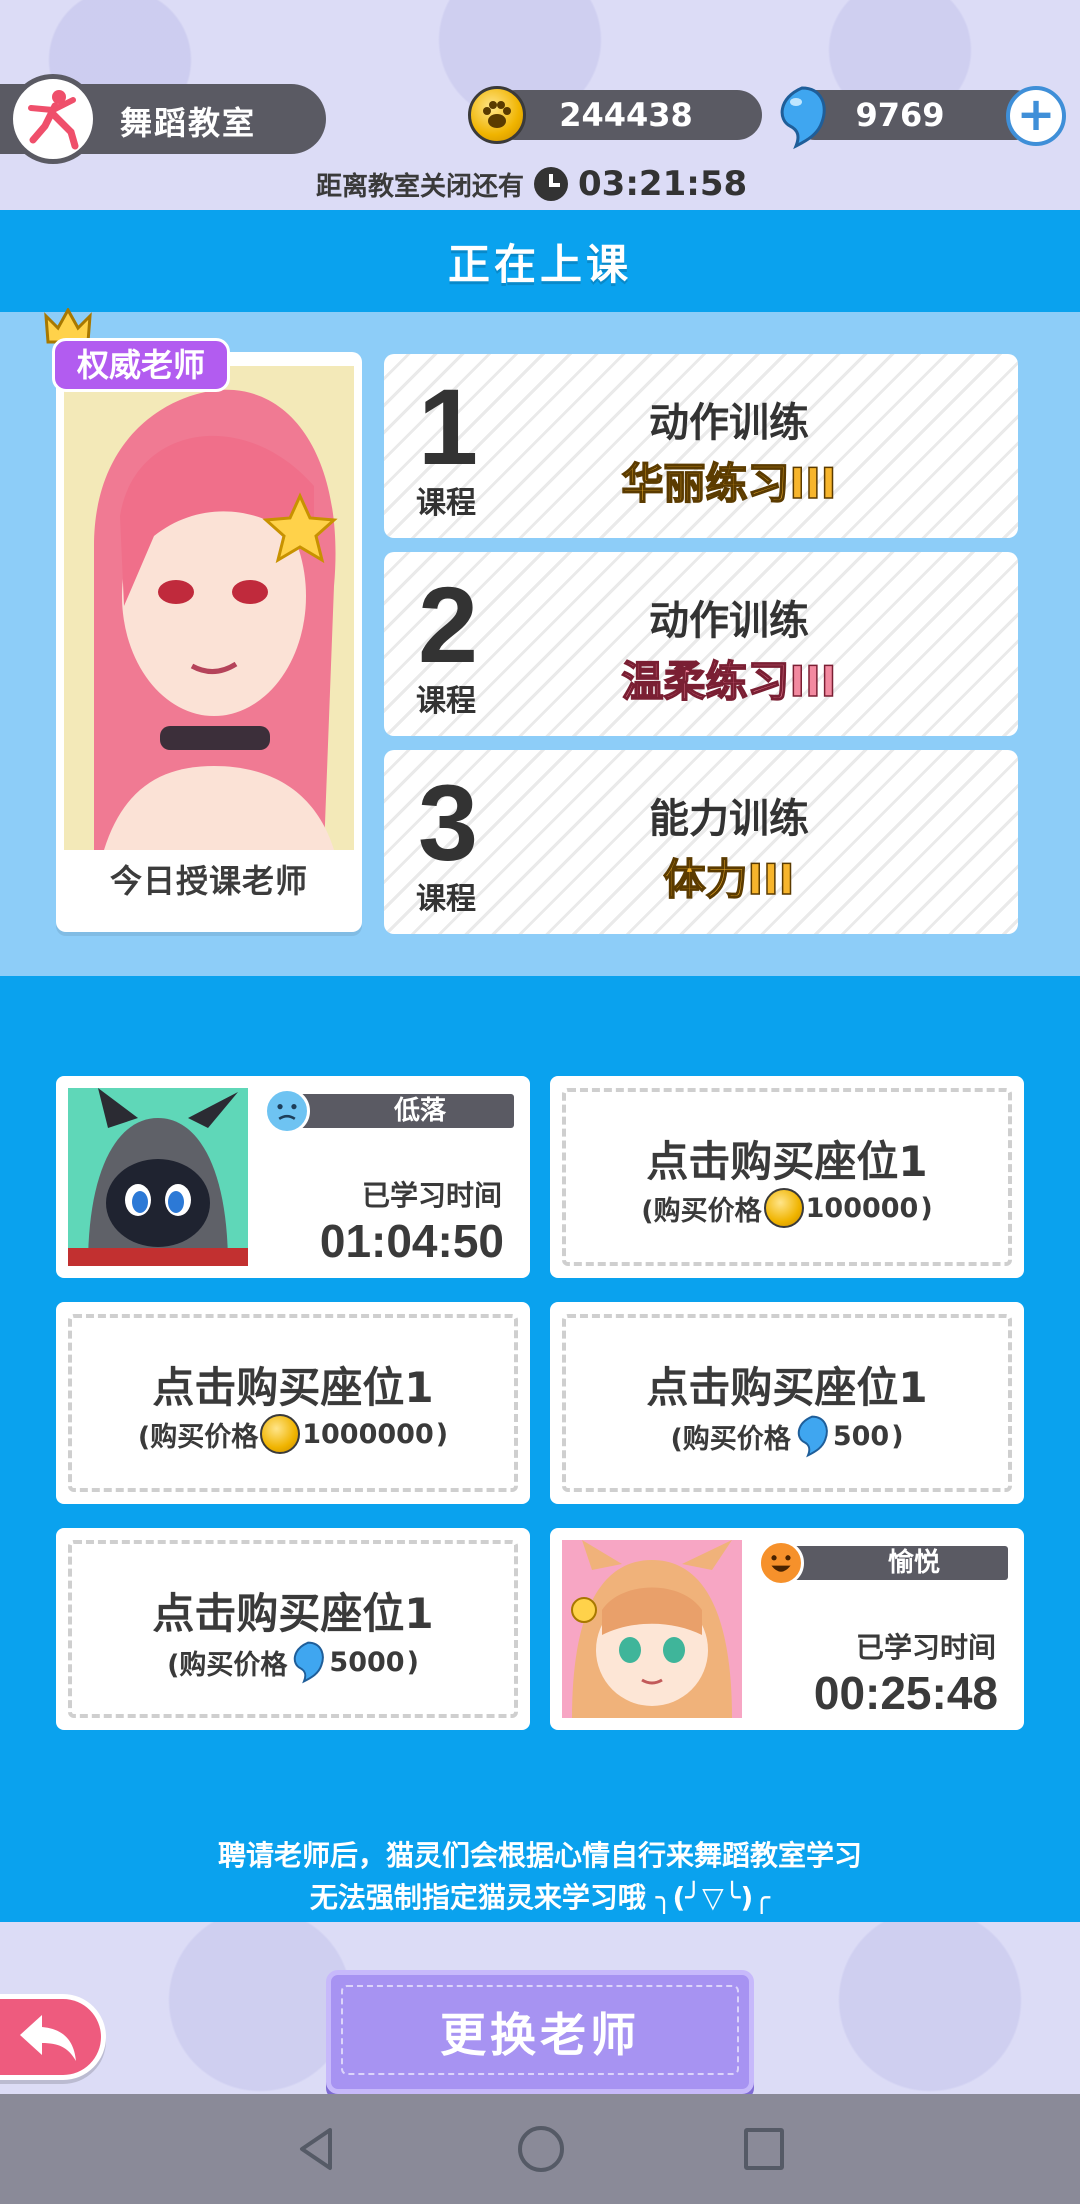  I want to click on price-value: 1000000, so click(368, 1434).